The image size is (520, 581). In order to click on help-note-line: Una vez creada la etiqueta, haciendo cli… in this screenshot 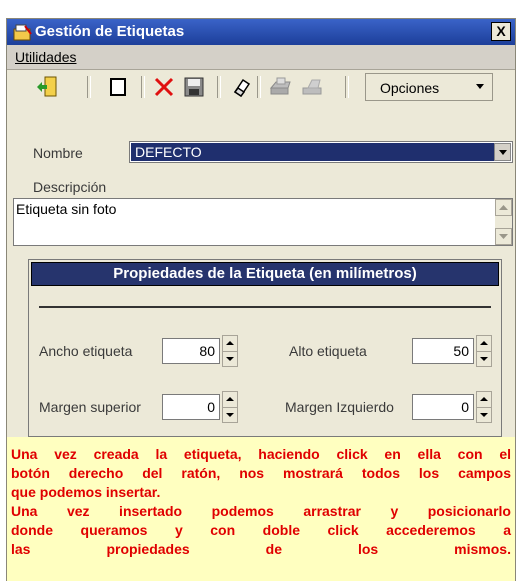, I will do `click(261, 454)`.